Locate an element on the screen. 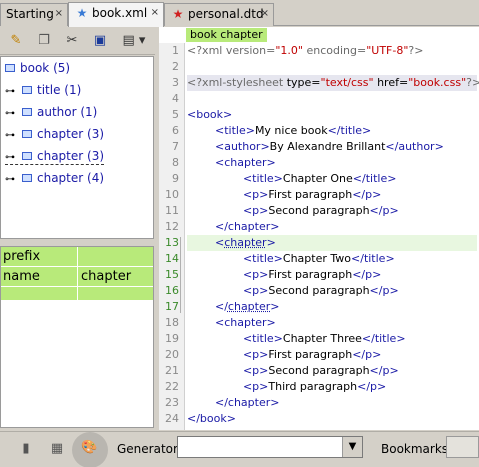 The width and height of the screenshot is (479, 467). edit-icon: ✎ is located at coordinates (16, 41).